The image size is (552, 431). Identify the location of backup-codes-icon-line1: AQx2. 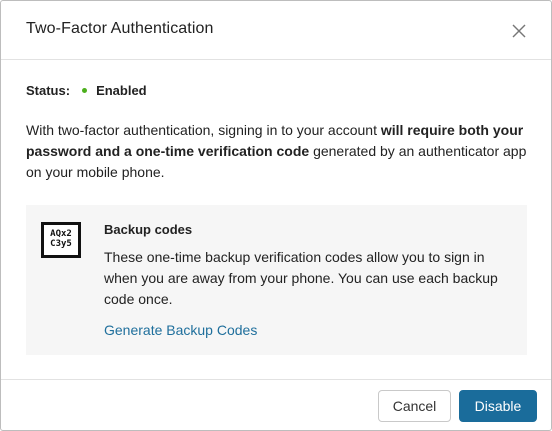
(61, 234).